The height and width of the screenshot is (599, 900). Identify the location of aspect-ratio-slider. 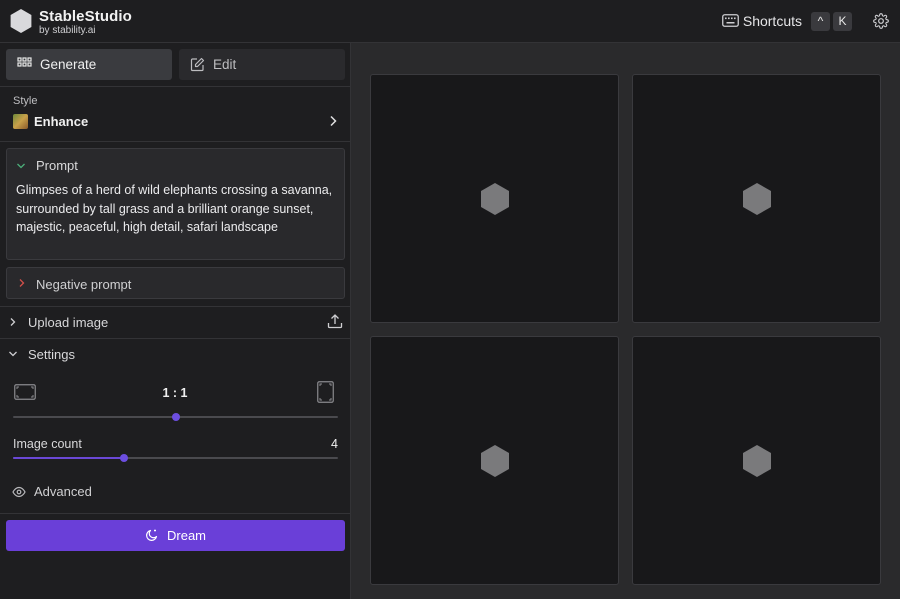
(175, 417).